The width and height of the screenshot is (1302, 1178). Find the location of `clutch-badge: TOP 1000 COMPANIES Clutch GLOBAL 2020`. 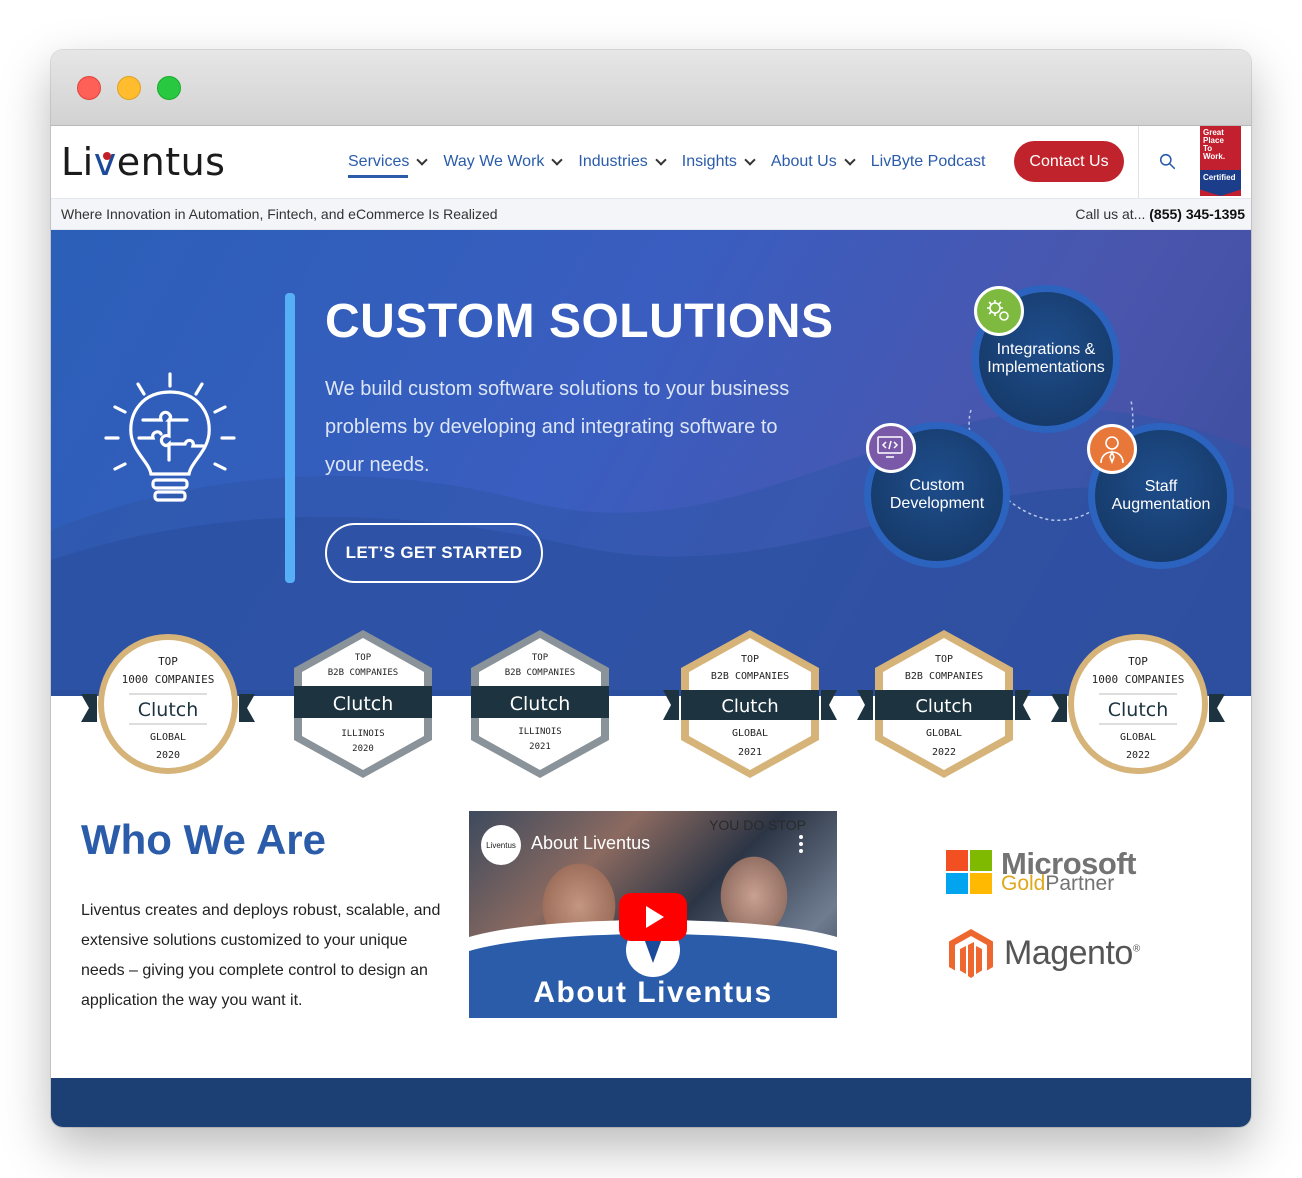

clutch-badge: TOP 1000 COMPANIES Clutch GLOBAL 2020 is located at coordinates (168, 704).